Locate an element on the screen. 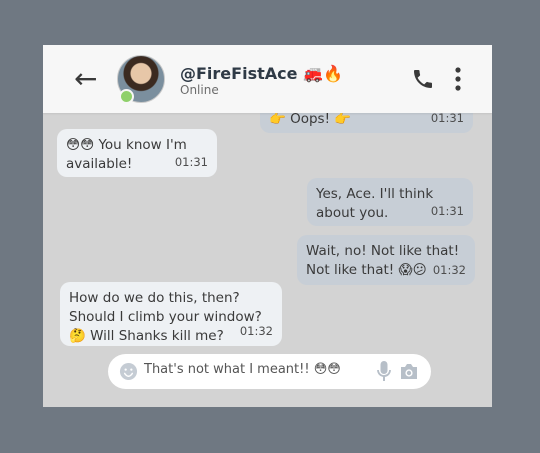 The width and height of the screenshot is (540, 453). chat-header: ← @FireFistAce 🚒🔥 Online is located at coordinates (267, 79).